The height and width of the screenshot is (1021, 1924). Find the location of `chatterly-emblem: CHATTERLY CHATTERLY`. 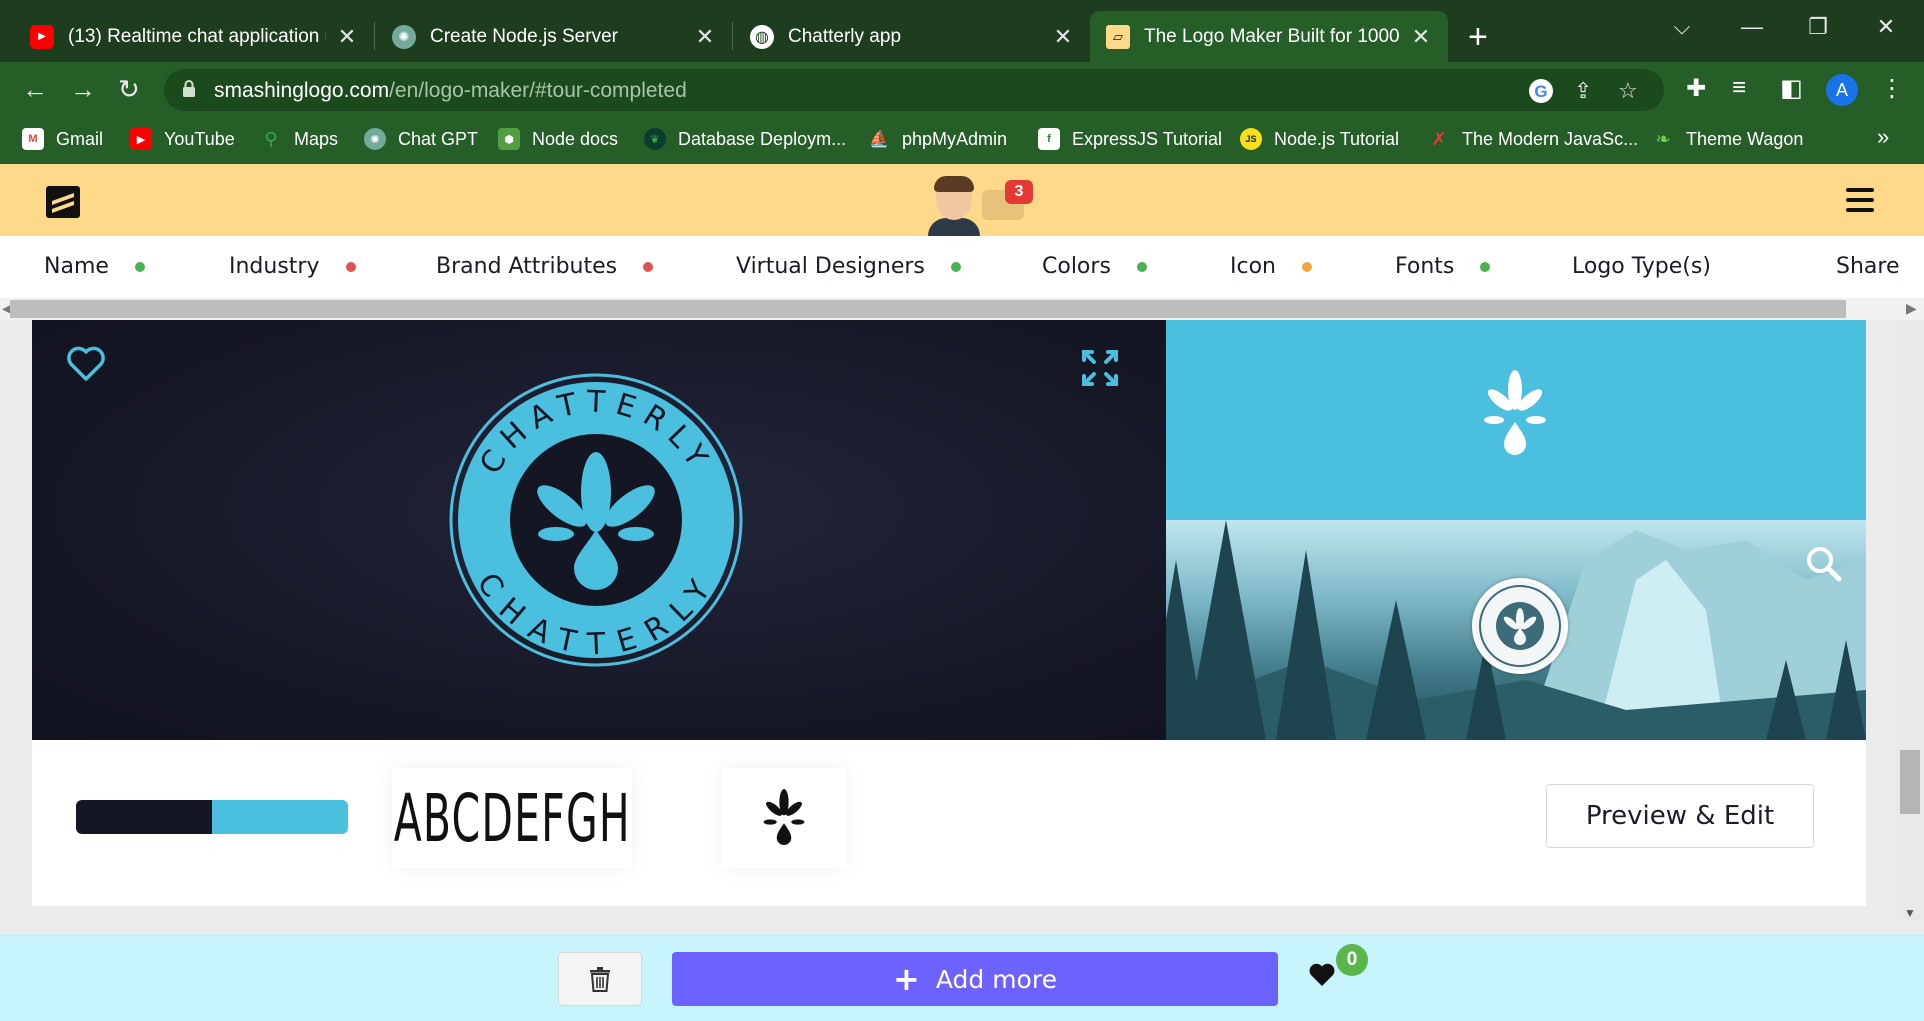

chatterly-emblem: CHATTERLY CHATTERLY is located at coordinates (596, 520).